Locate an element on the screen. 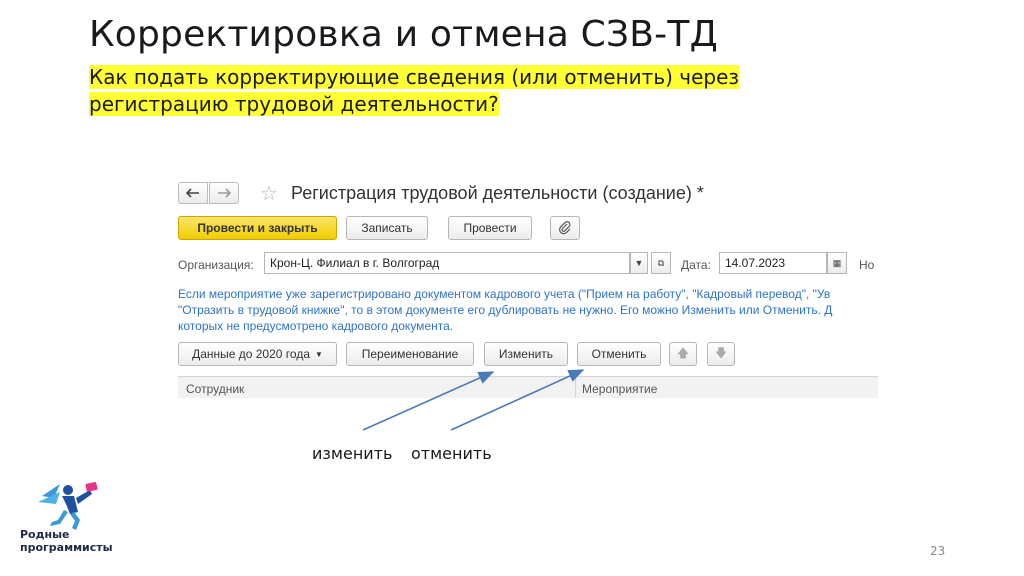 The height and width of the screenshot is (576, 1024). paperclip-icon is located at coordinates (565, 228).